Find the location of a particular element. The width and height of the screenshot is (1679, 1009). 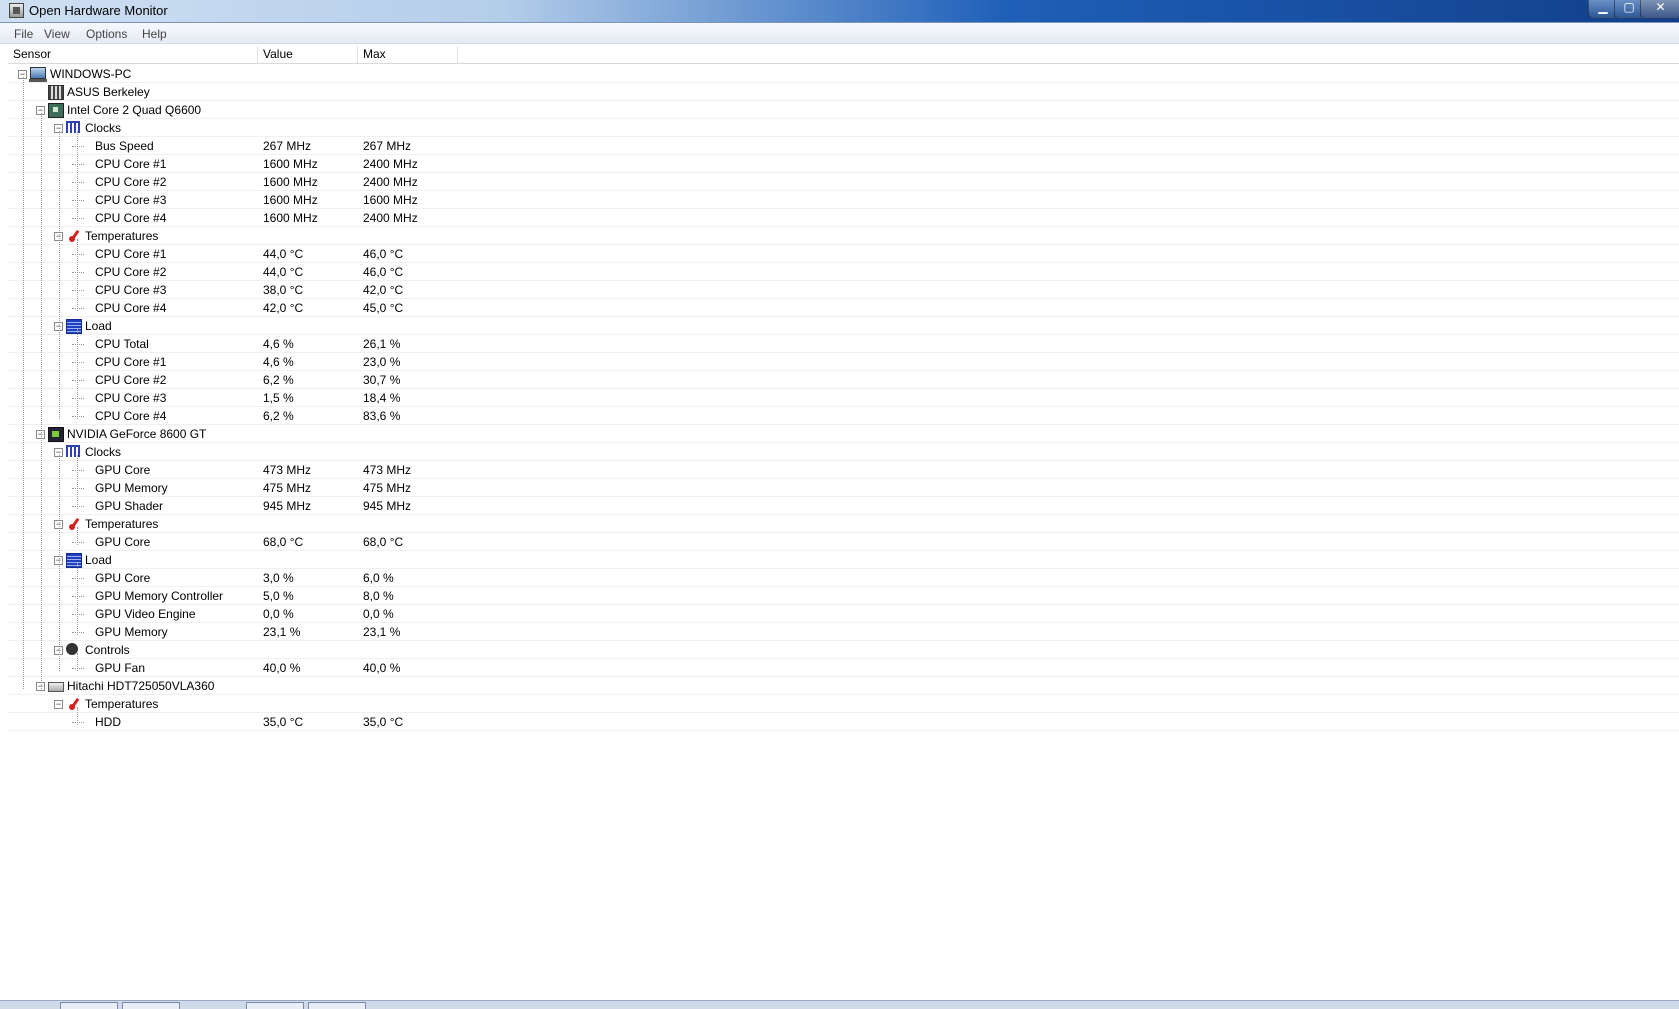

sensor-row: Bus Speed 267 MHz 267 MHz is located at coordinates (843, 146).